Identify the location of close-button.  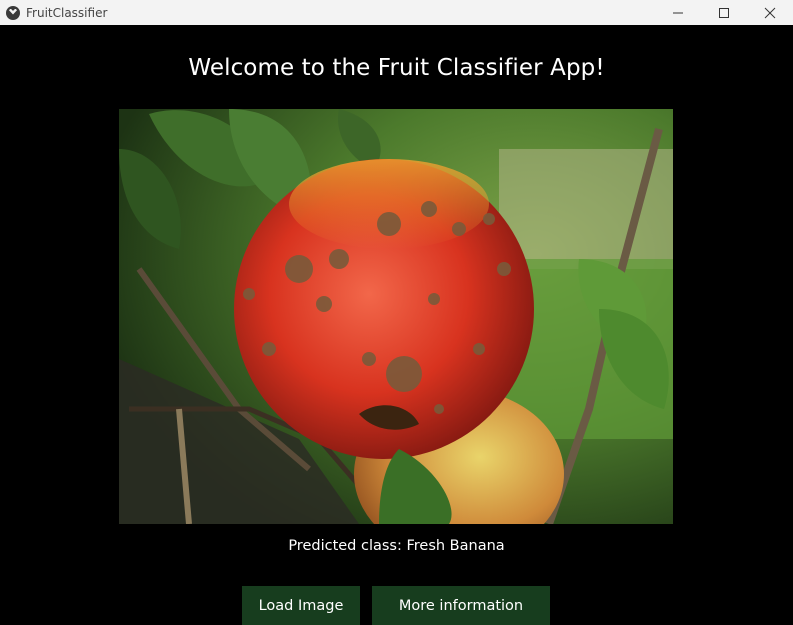
(770, 12).